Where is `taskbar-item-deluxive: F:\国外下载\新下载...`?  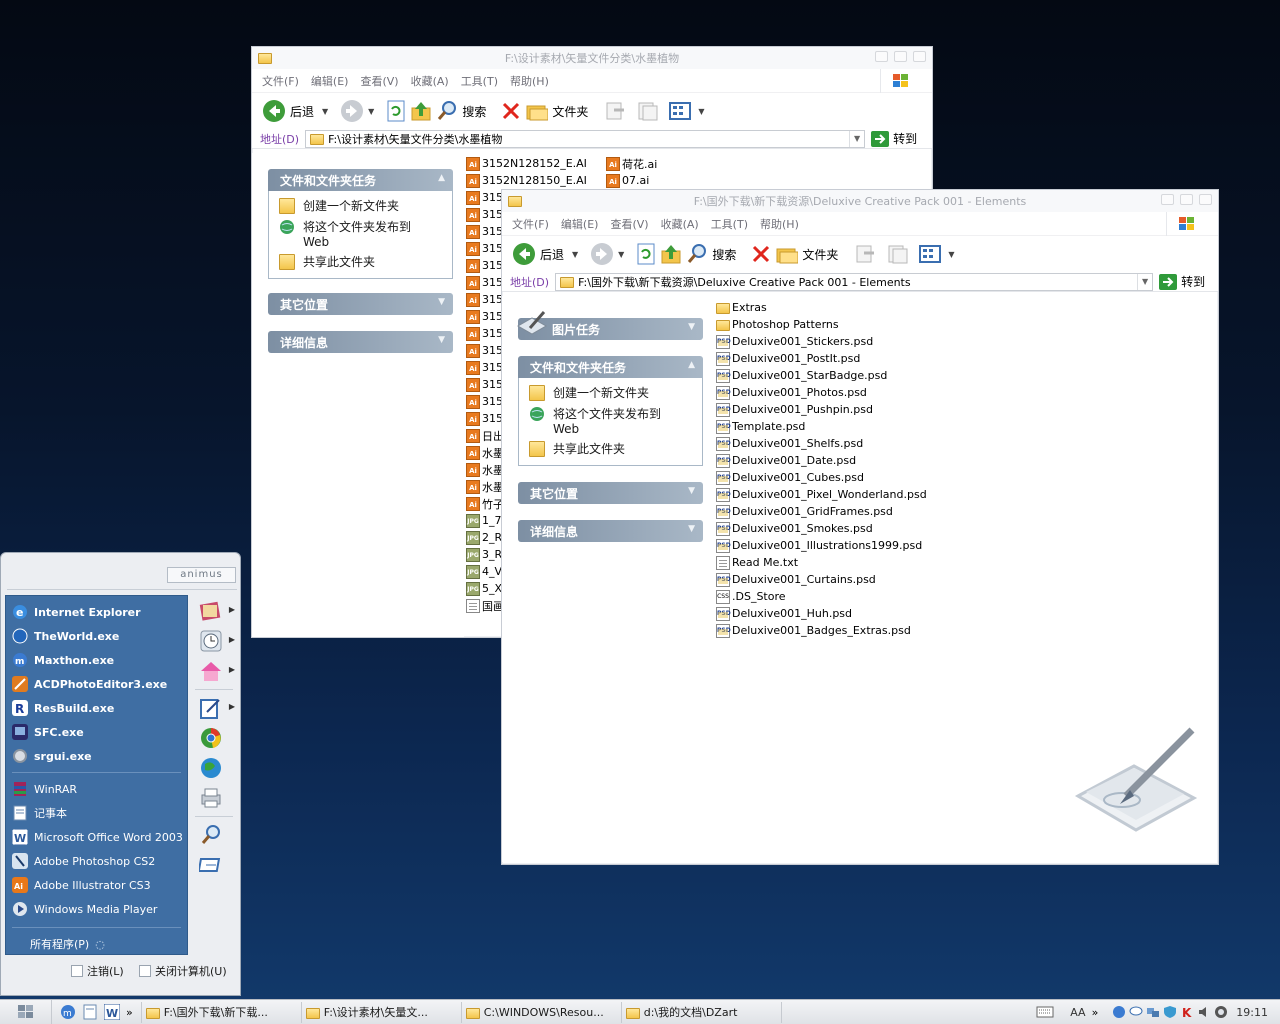 taskbar-item-deluxive: F:\国外下载\新下载... is located at coordinates (222, 1012).